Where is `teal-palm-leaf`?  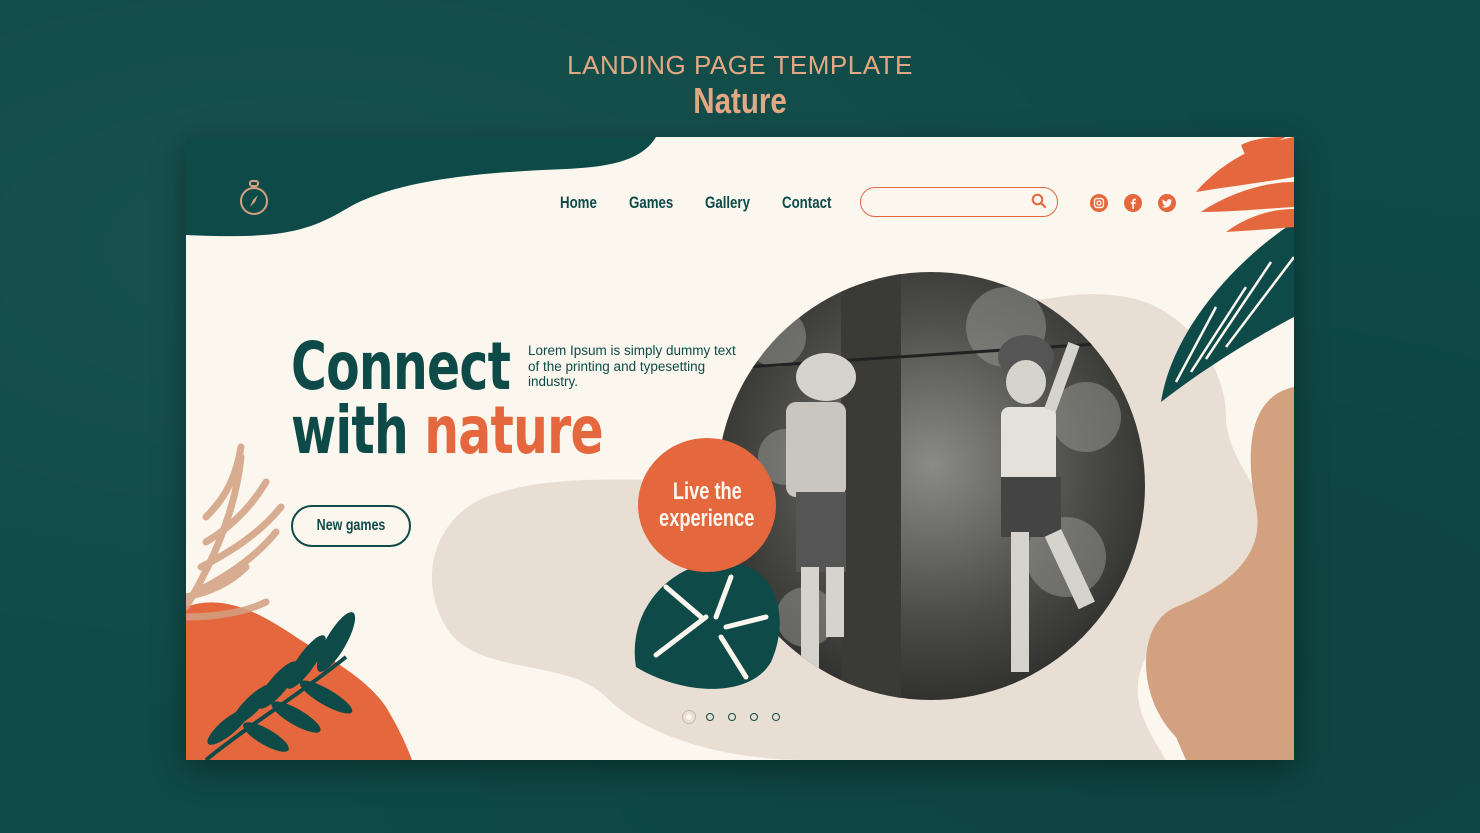
teal-palm-leaf is located at coordinates (1227, 312).